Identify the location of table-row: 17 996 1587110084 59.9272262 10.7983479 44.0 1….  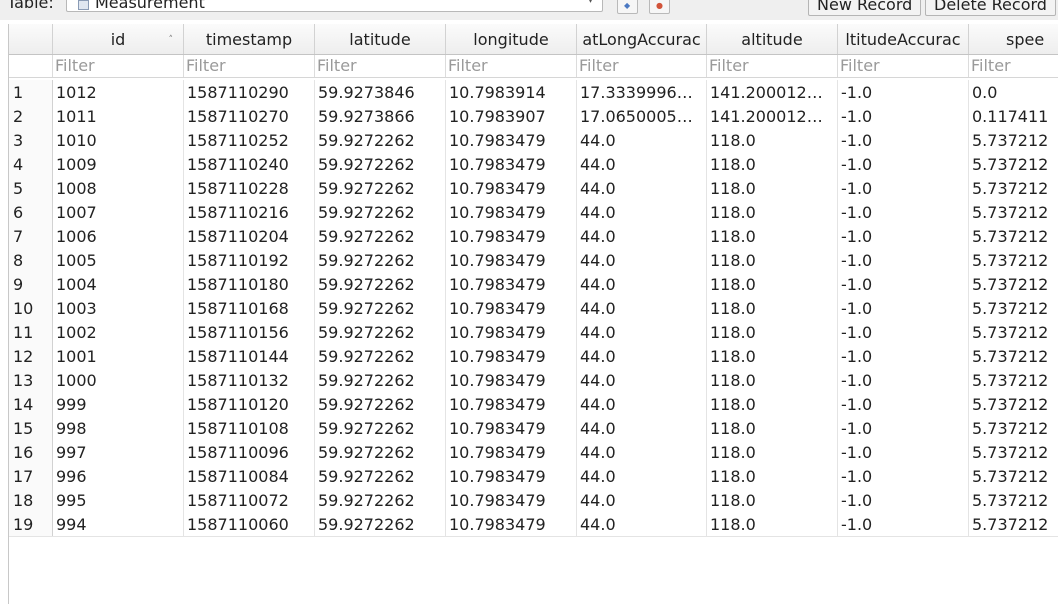
(533, 476).